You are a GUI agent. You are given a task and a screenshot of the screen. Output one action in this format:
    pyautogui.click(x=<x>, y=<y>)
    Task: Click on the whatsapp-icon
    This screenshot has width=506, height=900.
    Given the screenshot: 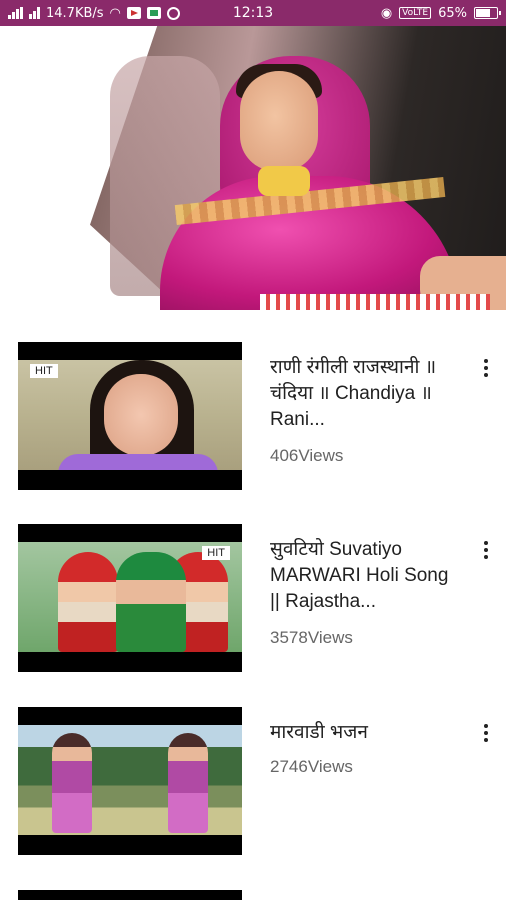 What is the action you would take?
    pyautogui.click(x=173, y=13)
    